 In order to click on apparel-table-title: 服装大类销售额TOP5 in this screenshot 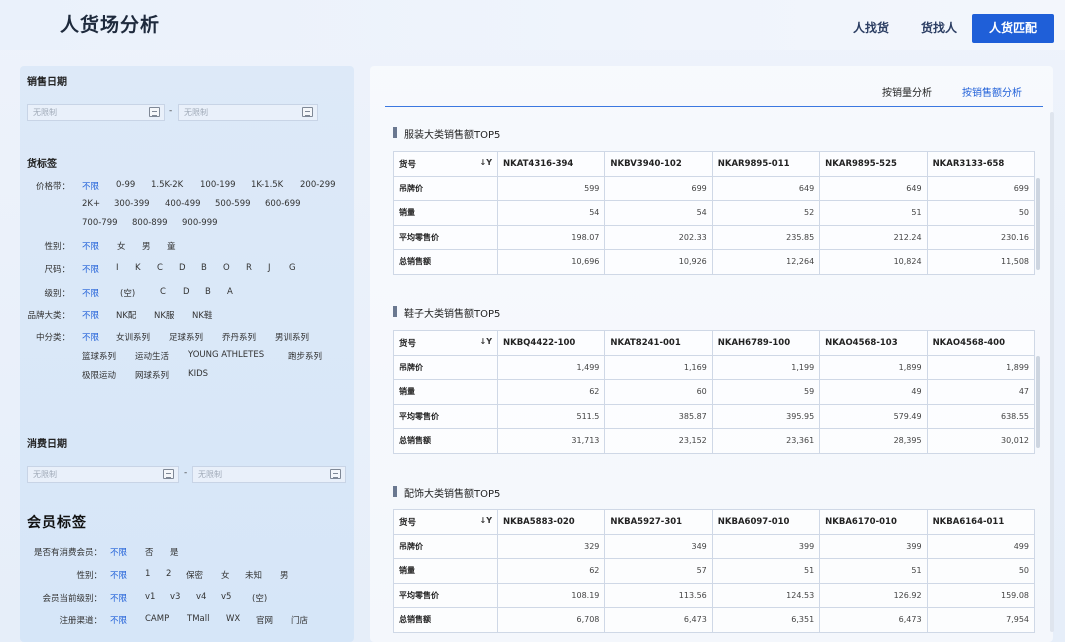, I will do `click(452, 135)`.